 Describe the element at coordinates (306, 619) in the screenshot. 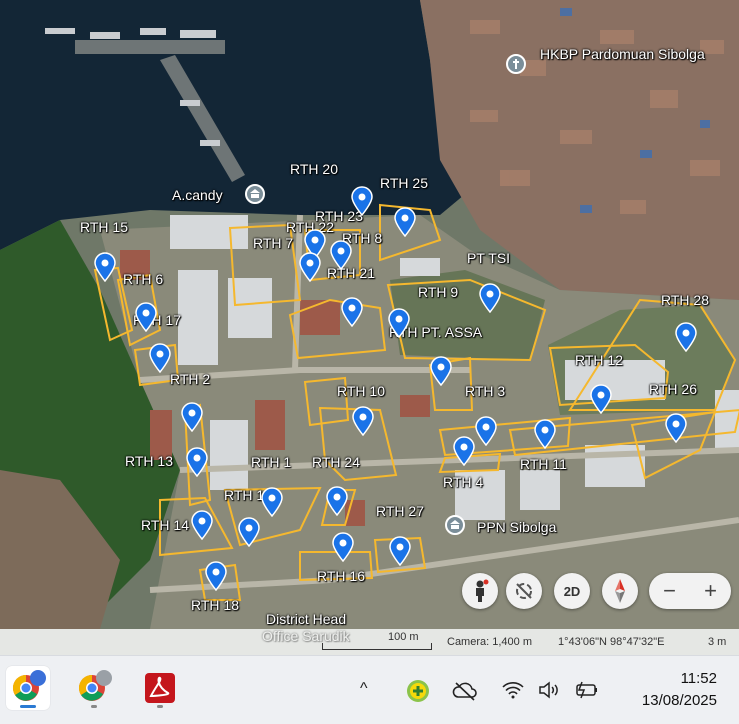

I see `district-head-label: District Head` at that location.